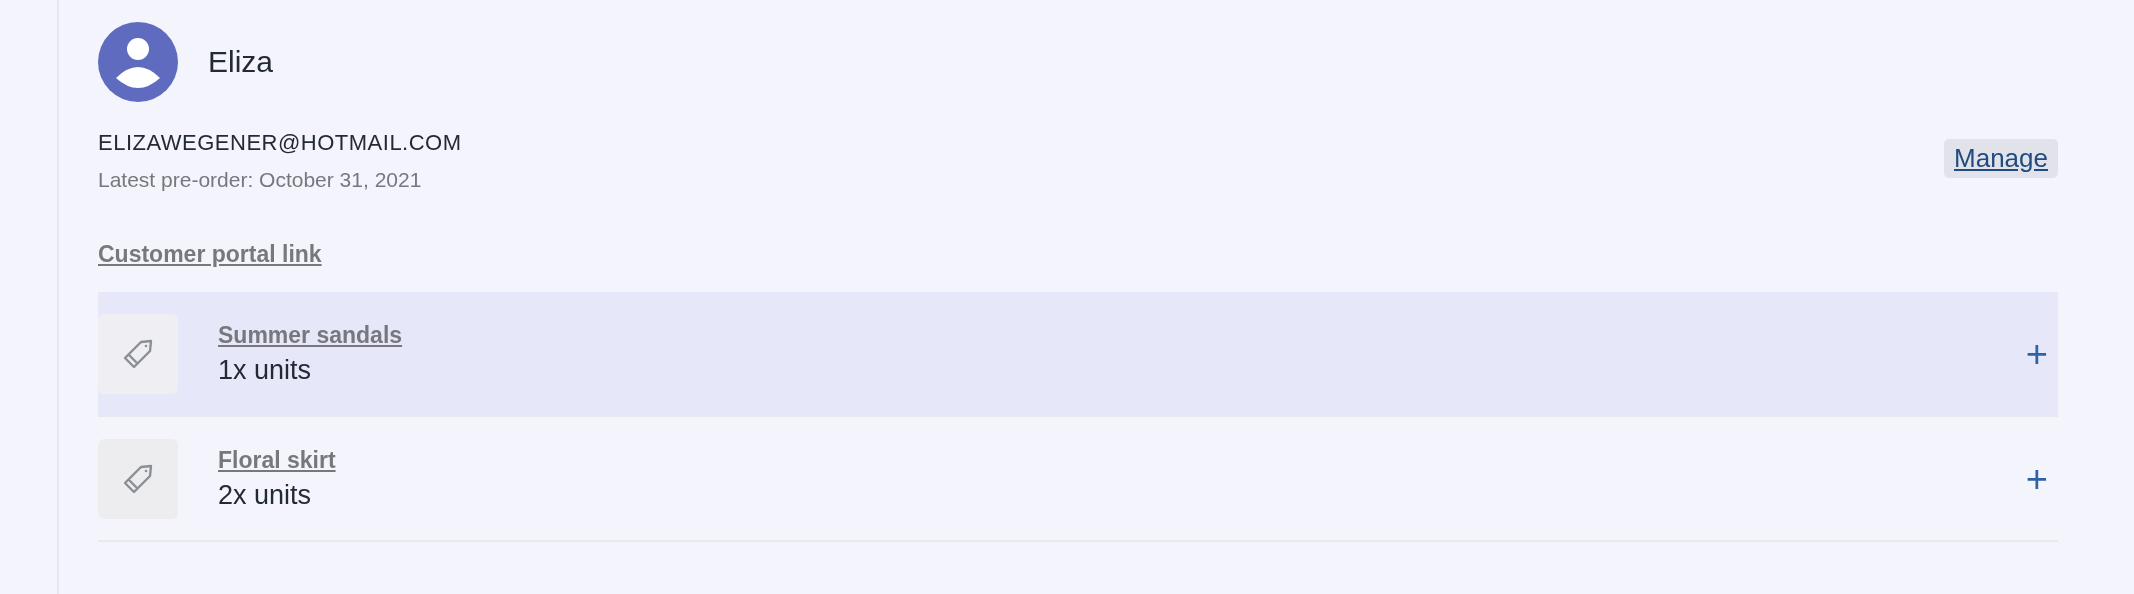  Describe the element at coordinates (210, 254) in the screenshot. I see `customer-portal-link: Customer portal link` at that location.